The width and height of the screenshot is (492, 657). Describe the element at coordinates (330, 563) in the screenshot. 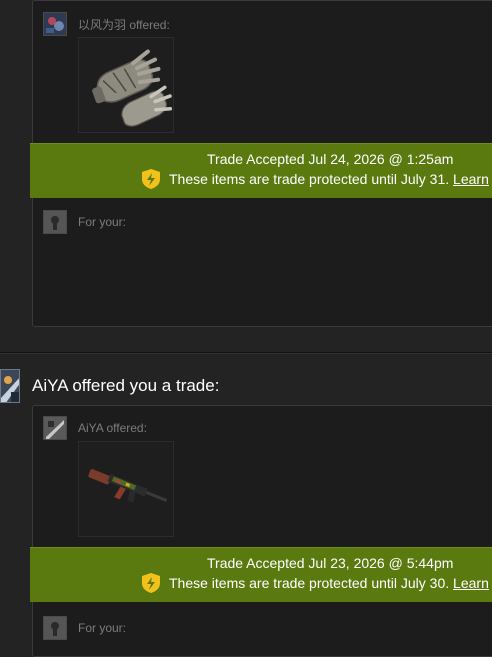

I see `trade-accepted-title: Trade Accepted Jul 23, 2026 @ 5:44pm` at that location.